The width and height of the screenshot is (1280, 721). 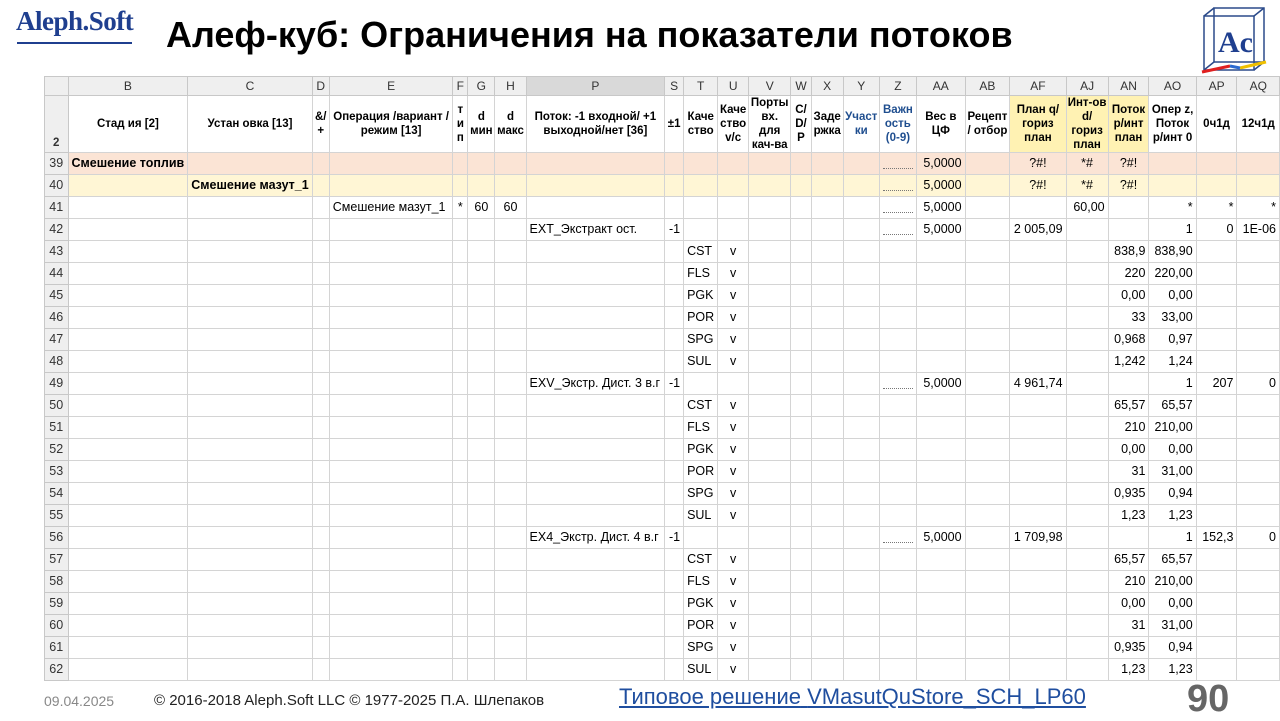 What do you see at coordinates (1258, 537) in the screenshot?
I see `cell-aq: 0` at bounding box center [1258, 537].